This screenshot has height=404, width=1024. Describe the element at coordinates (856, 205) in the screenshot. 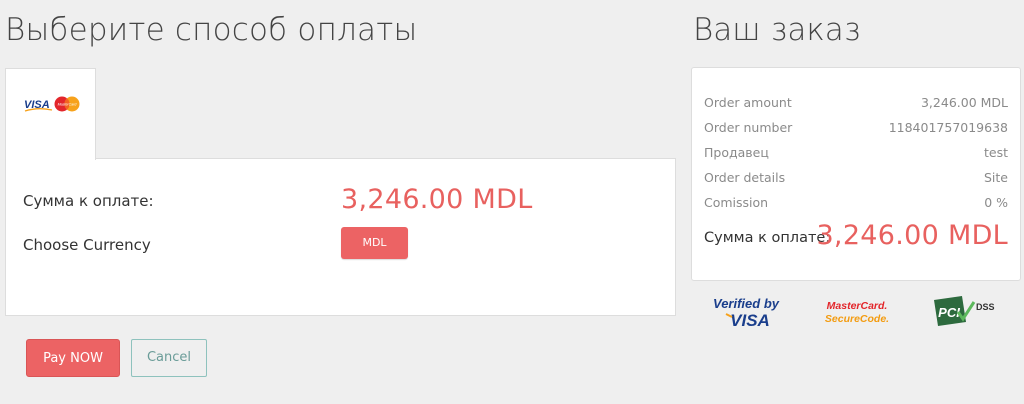

I see `order-row-commission: Comission 0 %` at that location.